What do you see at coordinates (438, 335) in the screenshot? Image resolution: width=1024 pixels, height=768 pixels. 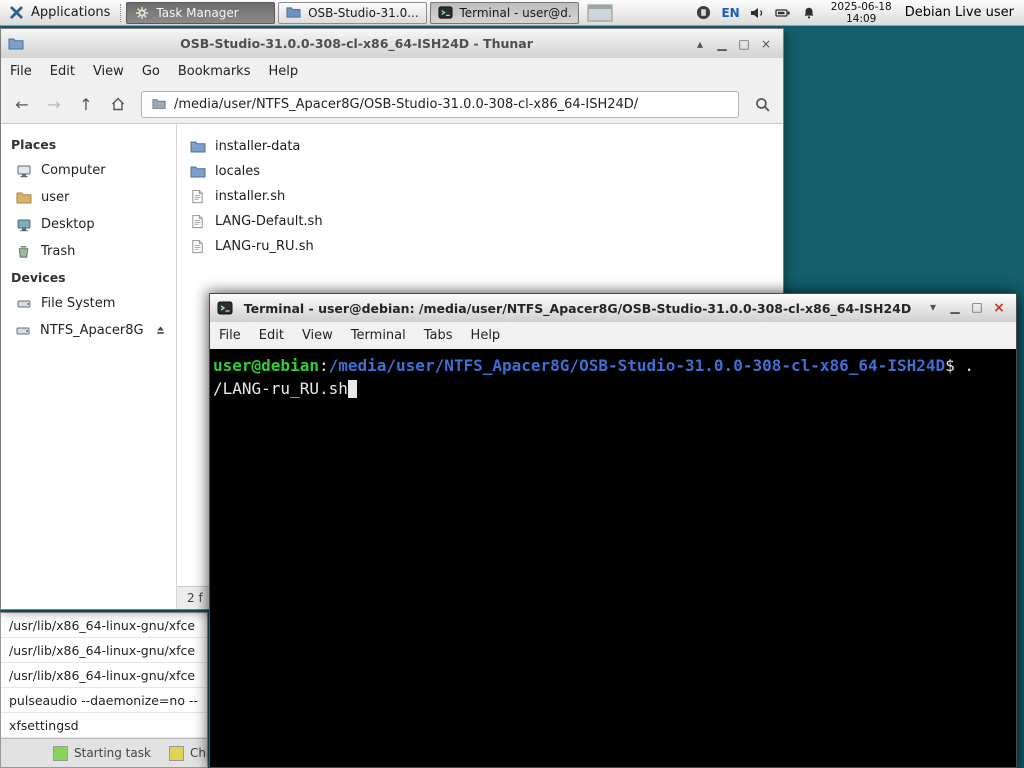 I see `menu-tabs: Tabs` at bounding box center [438, 335].